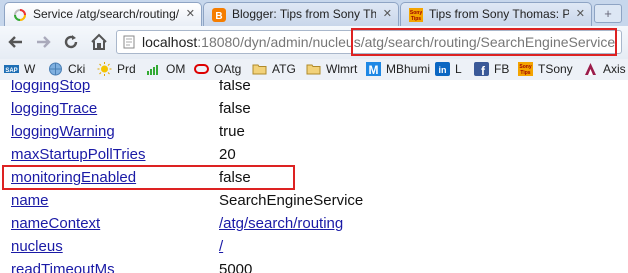 Image resolution: width=628 pixels, height=273 pixels. I want to click on reload-button, so click(71, 42).